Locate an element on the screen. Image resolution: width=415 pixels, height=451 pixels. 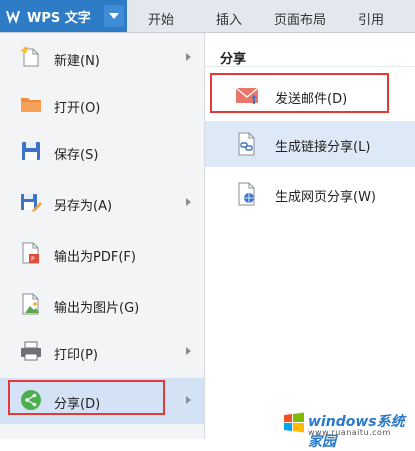
submenu-title: 分享 is located at coordinates (233, 59).